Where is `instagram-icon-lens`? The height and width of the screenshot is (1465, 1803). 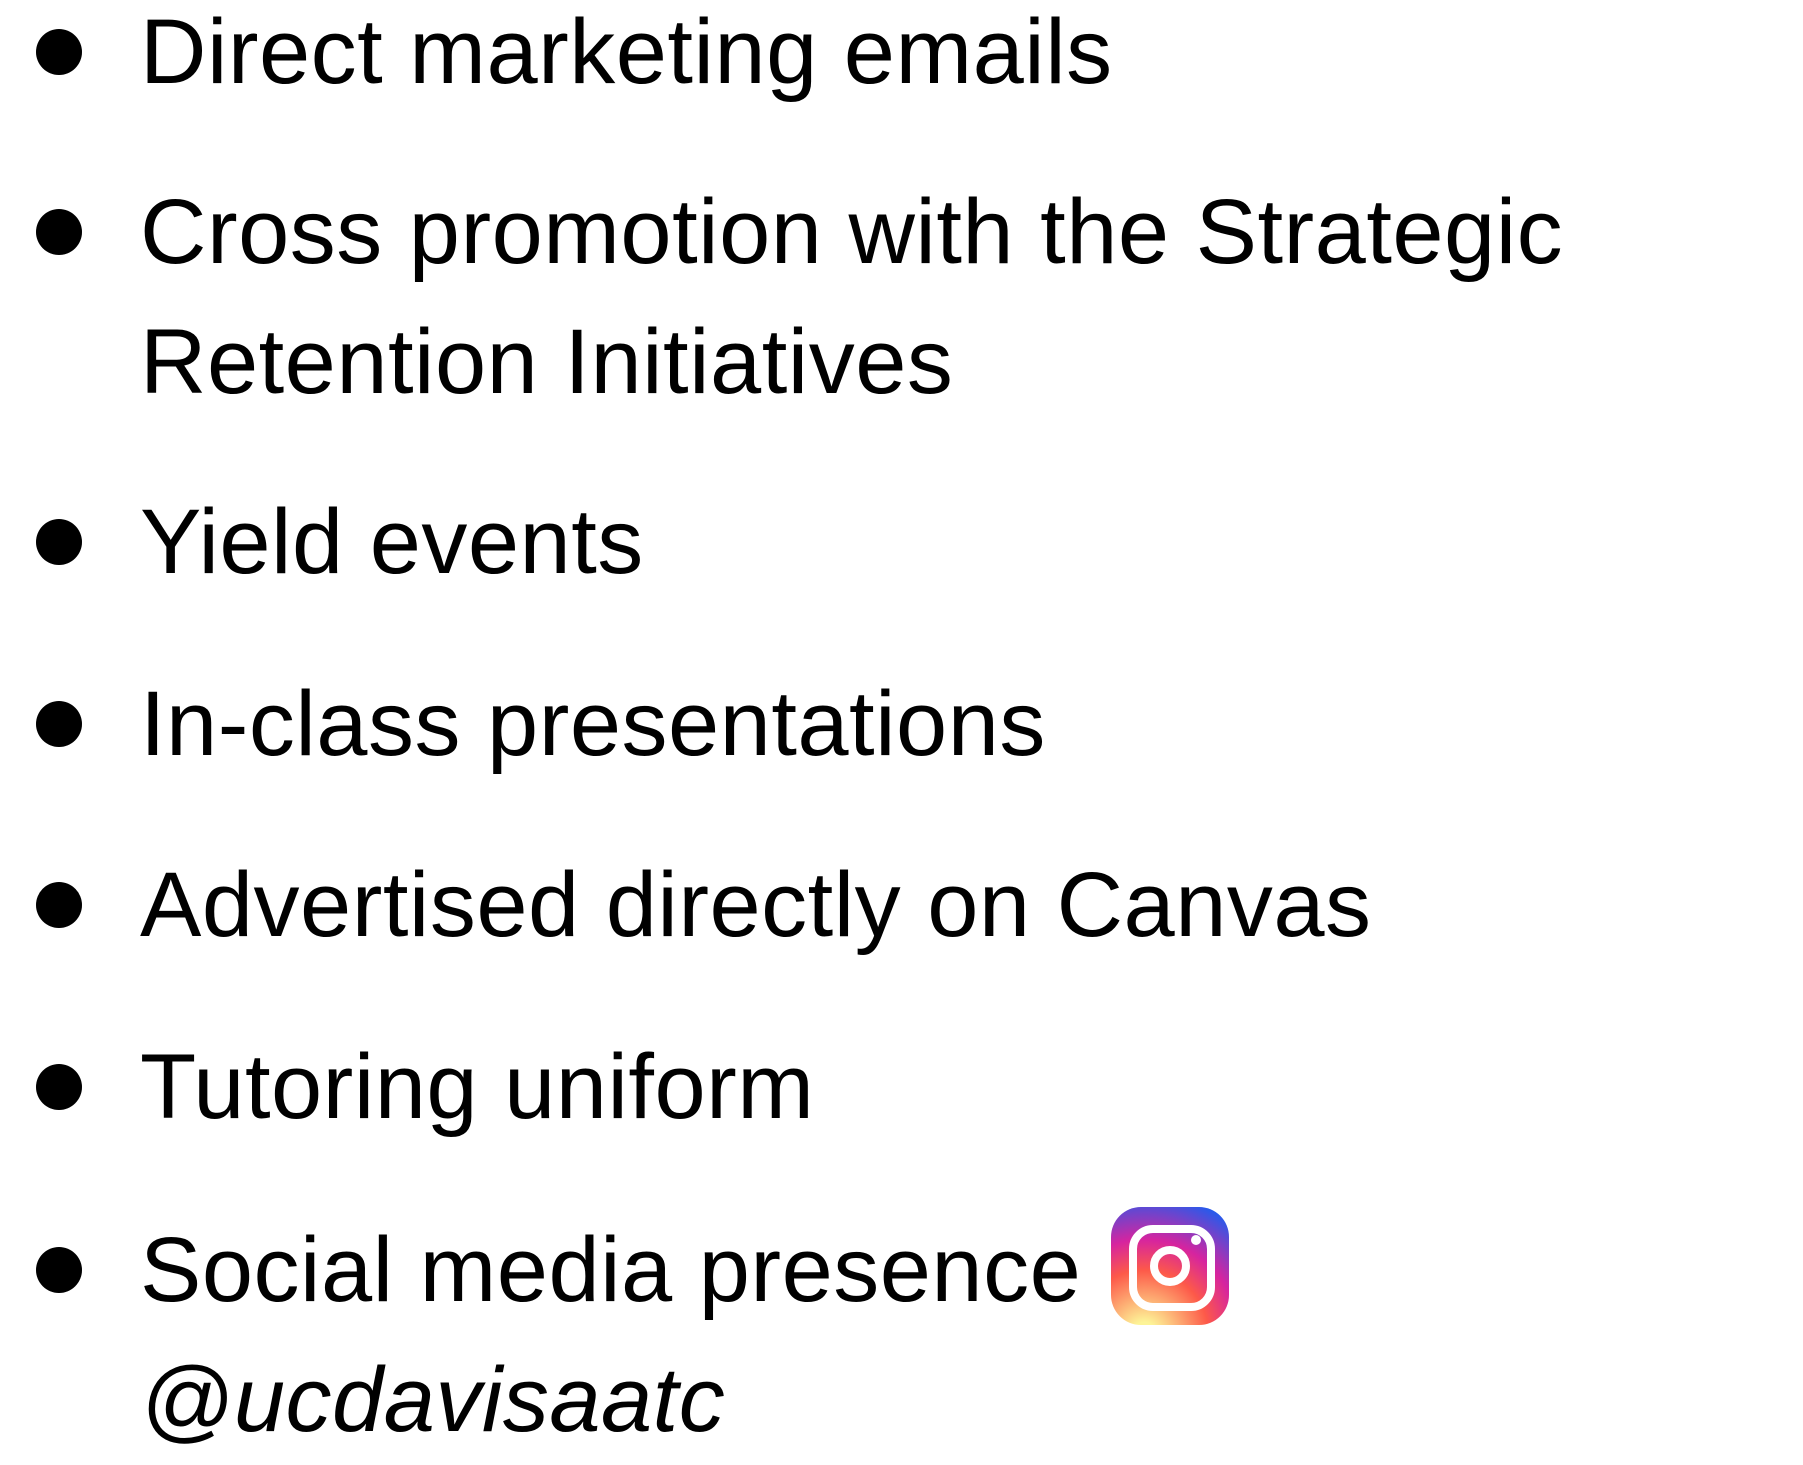
instagram-icon-lens is located at coordinates (1170, 1265).